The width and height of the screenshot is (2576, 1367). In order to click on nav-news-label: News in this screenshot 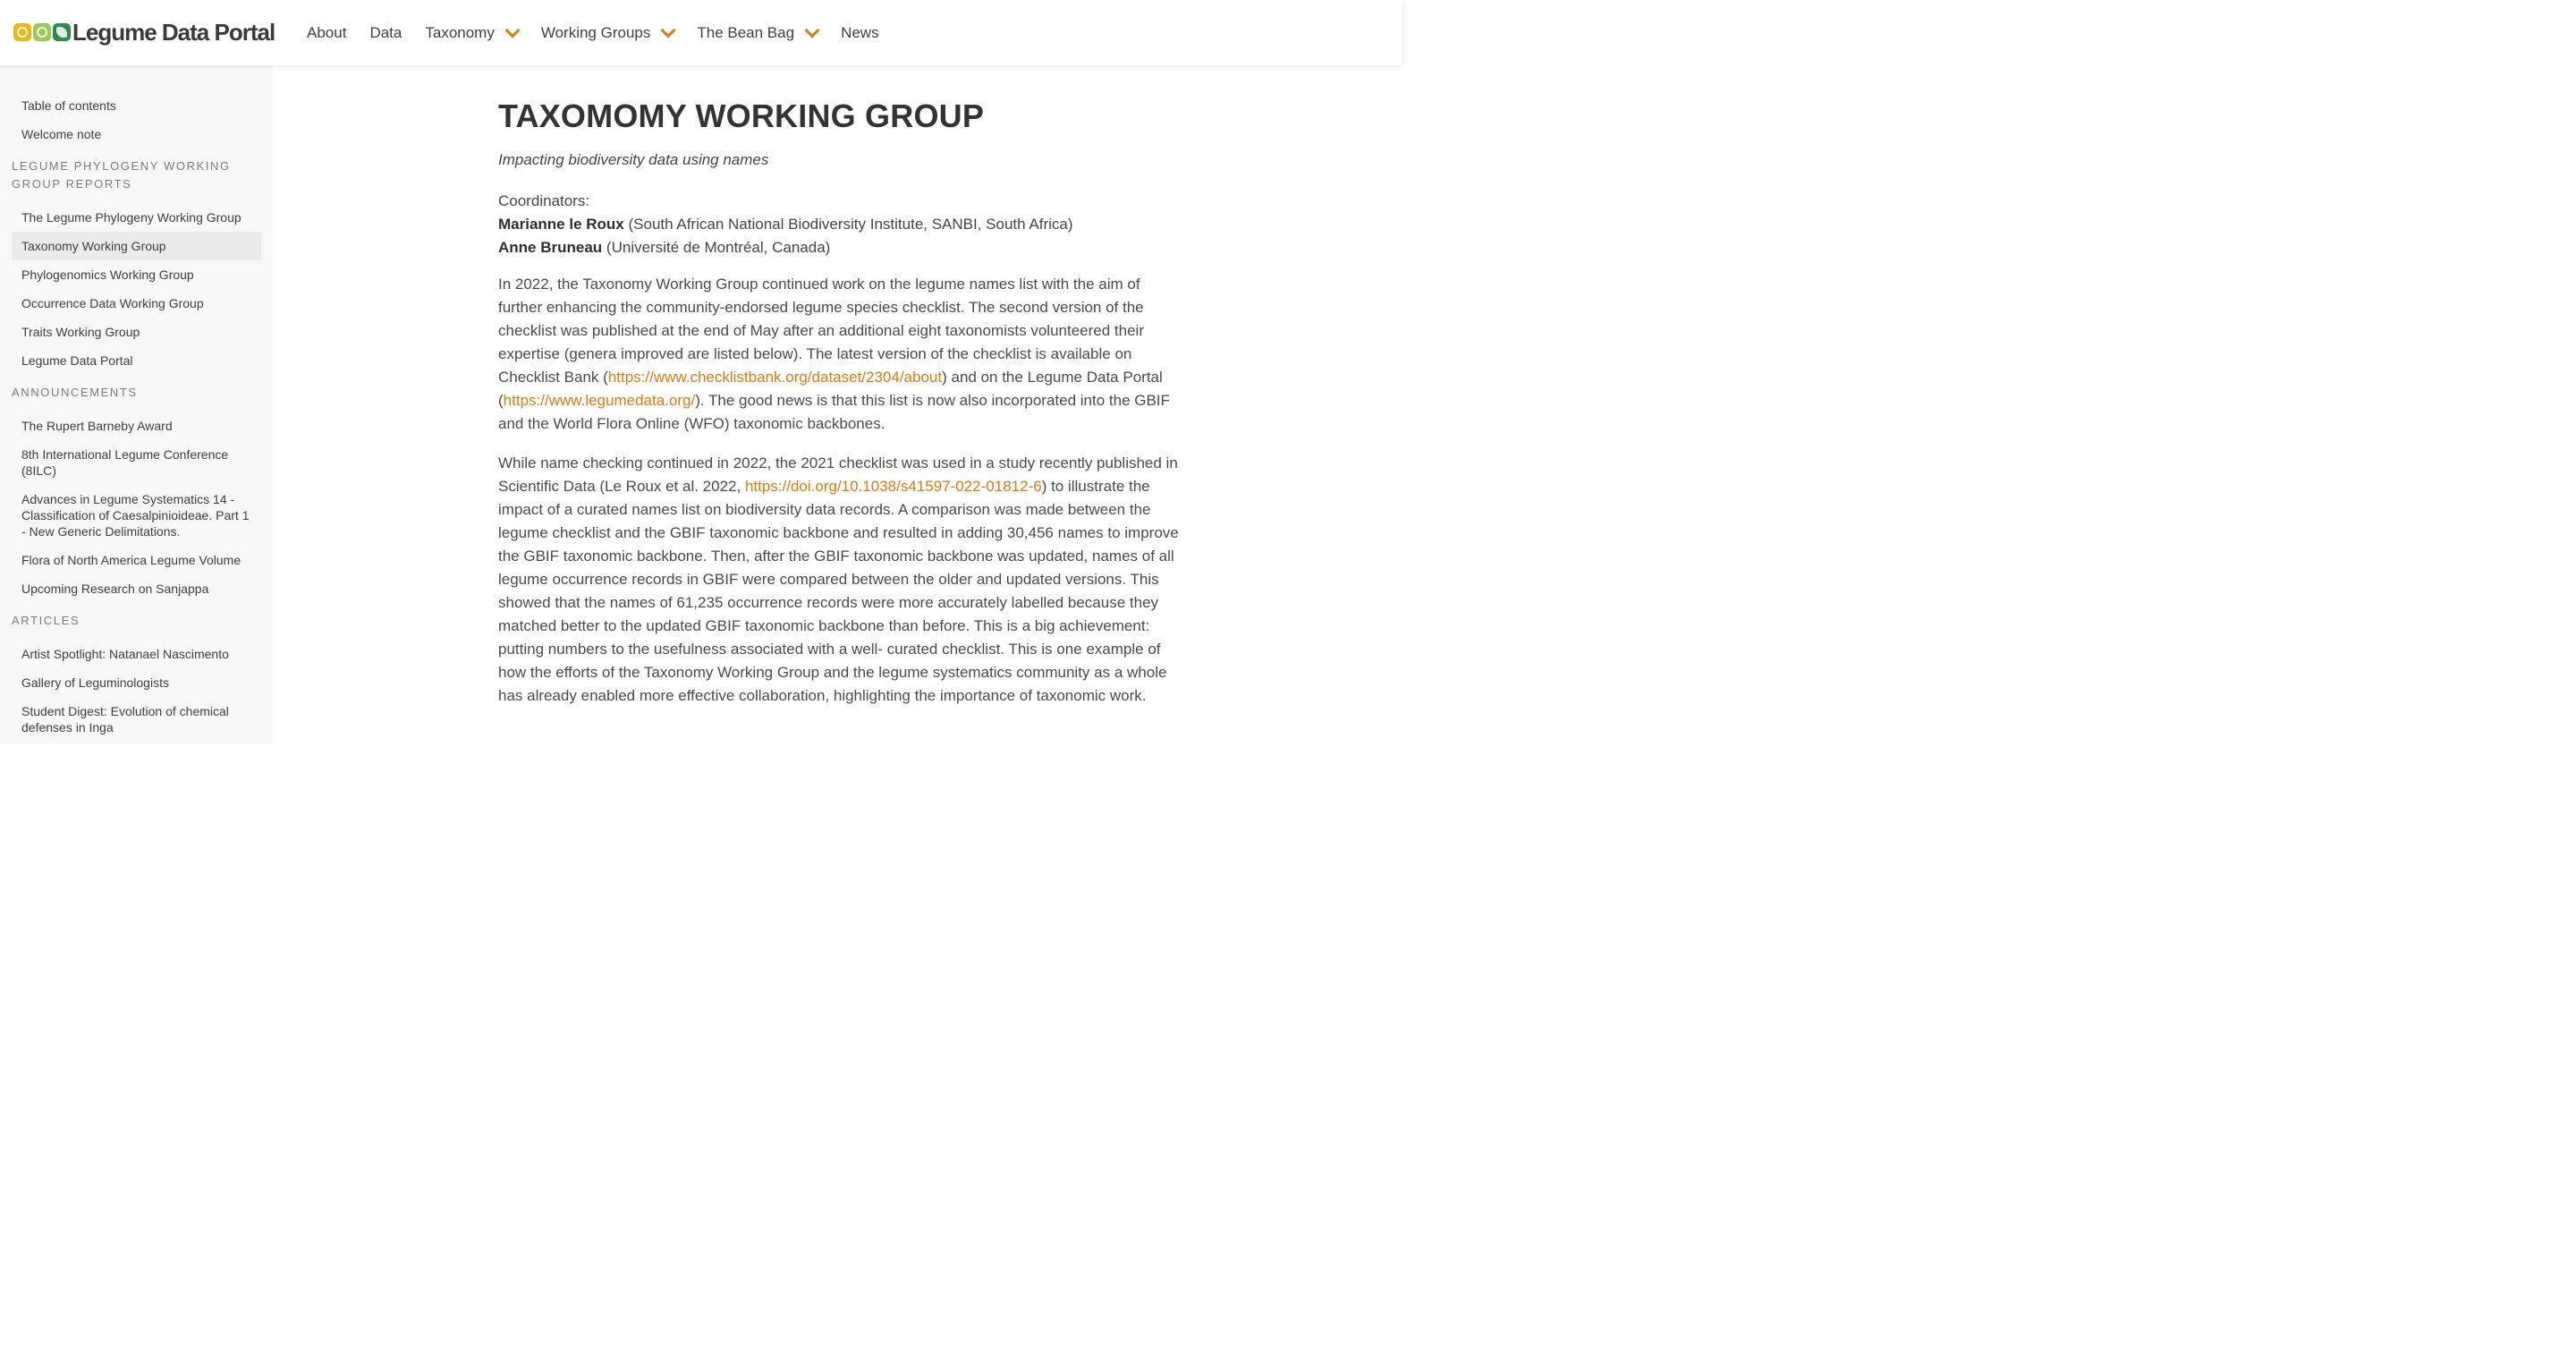, I will do `click(860, 32)`.